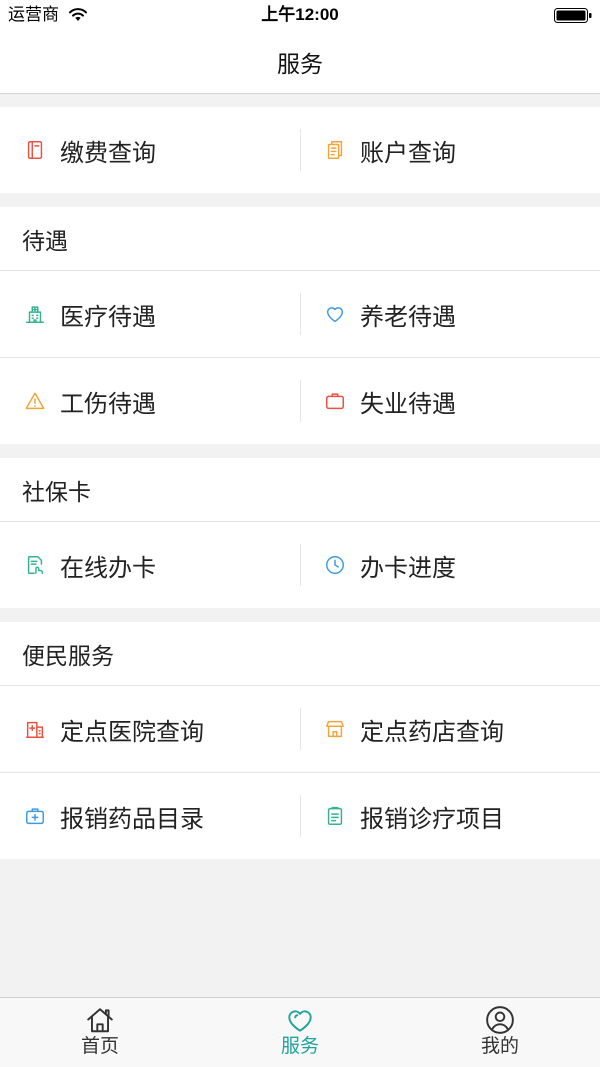  I want to click on page-title: 服务, so click(300, 63).